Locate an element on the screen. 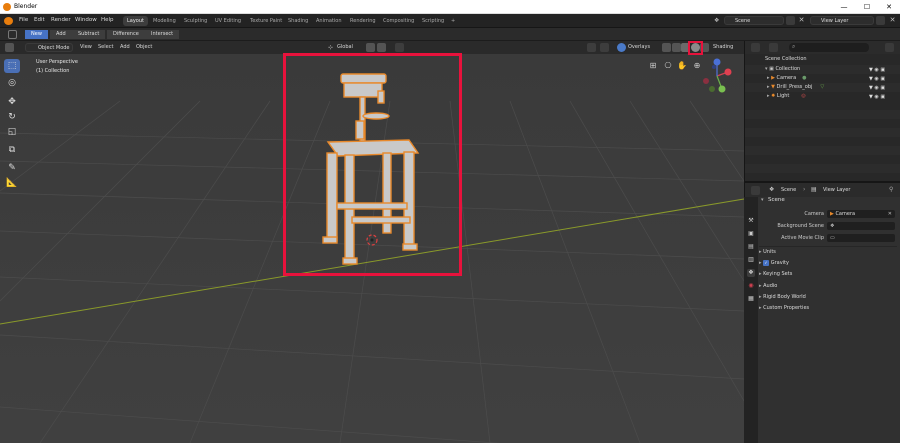 This screenshot has width=900, height=443. viewport-perspective-label: User Perspective is located at coordinates (57, 62).